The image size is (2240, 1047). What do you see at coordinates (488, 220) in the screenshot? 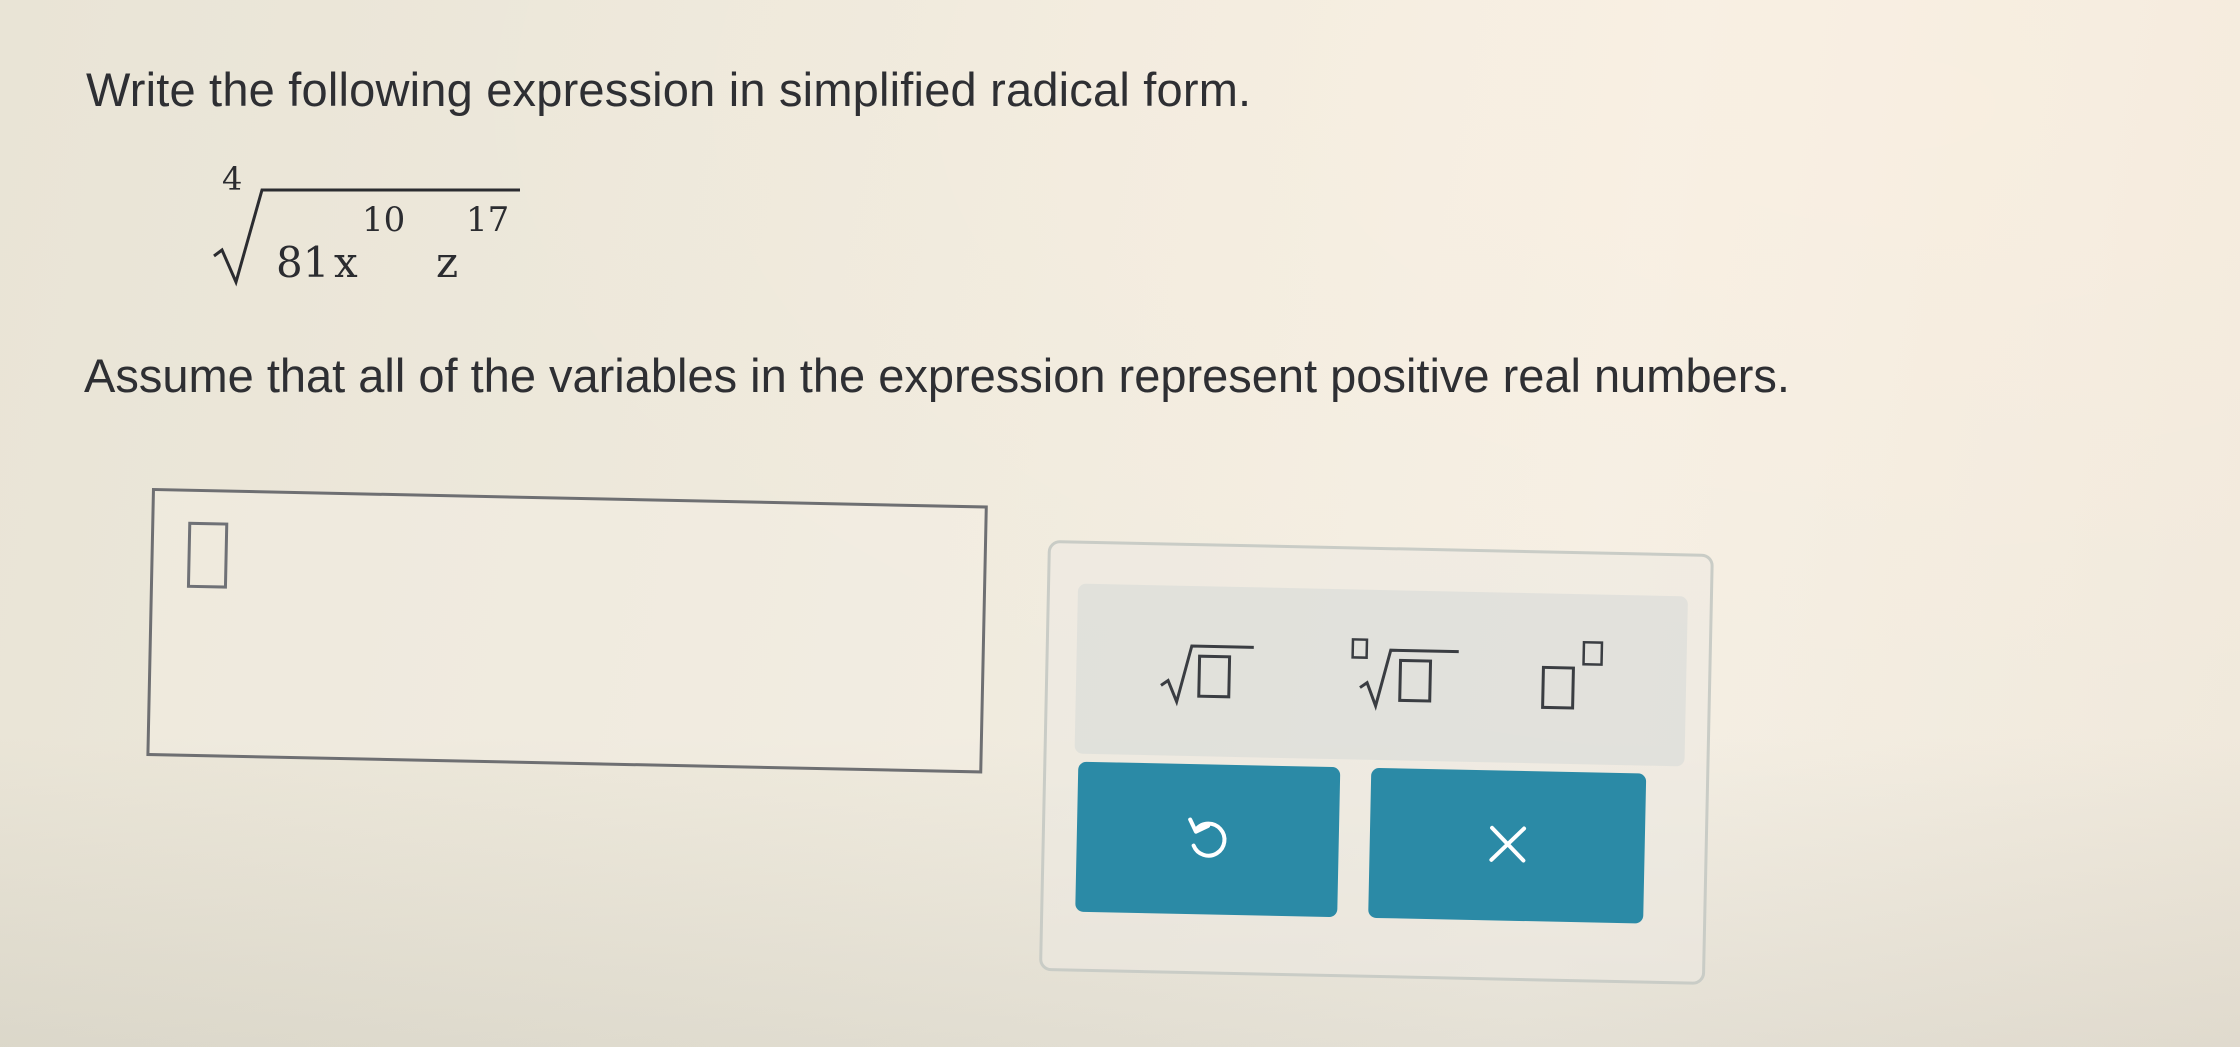
I see `exponent-z: 17` at bounding box center [488, 220].